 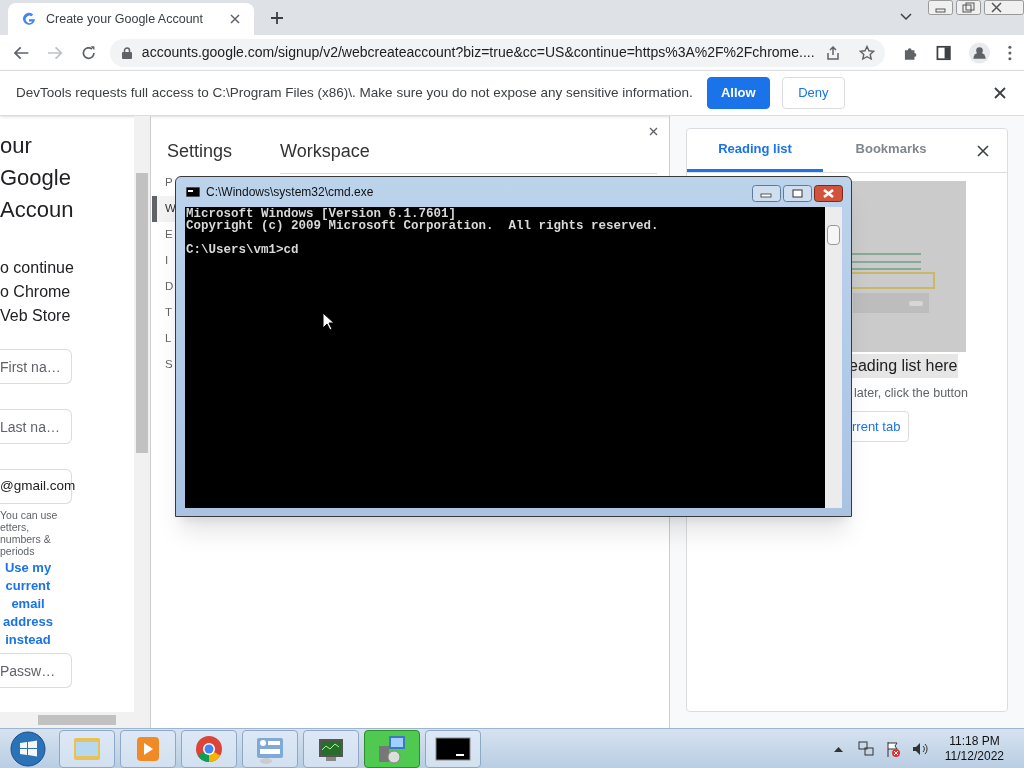 I want to click on settings-title: Settings, so click(x=200, y=151).